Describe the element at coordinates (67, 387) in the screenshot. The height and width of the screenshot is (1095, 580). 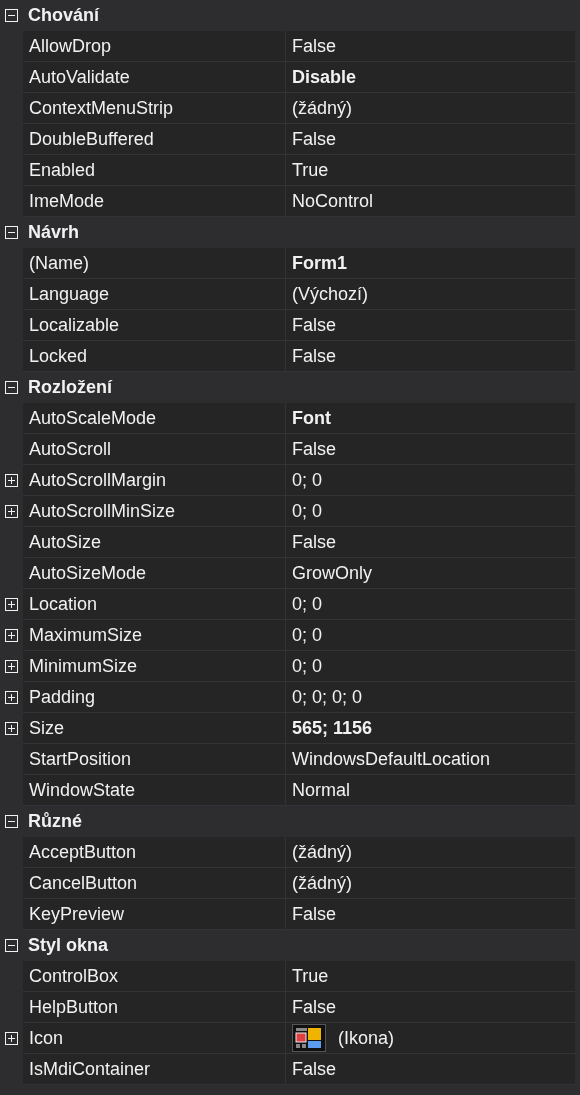
I see `category-header: Rozložení` at that location.